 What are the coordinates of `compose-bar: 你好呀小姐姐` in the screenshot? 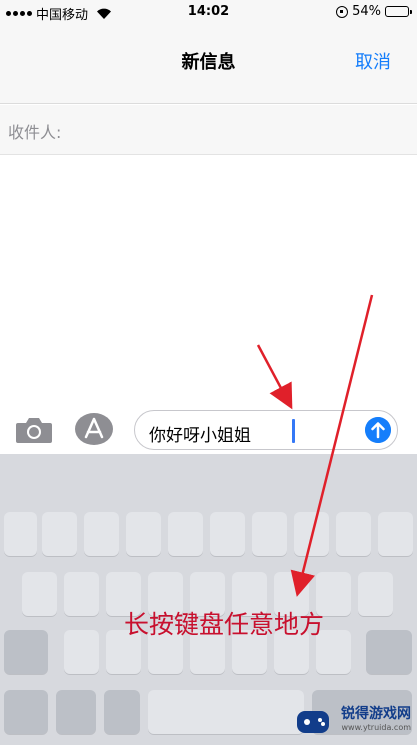 It's located at (208, 430).